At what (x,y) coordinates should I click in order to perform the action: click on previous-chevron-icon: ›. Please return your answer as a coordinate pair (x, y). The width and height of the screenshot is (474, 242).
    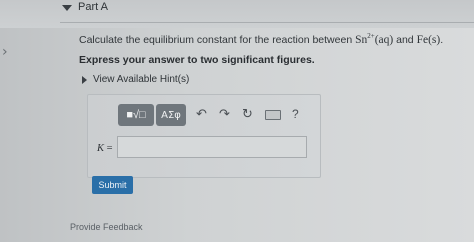
    Looking at the image, I should click on (5, 52).